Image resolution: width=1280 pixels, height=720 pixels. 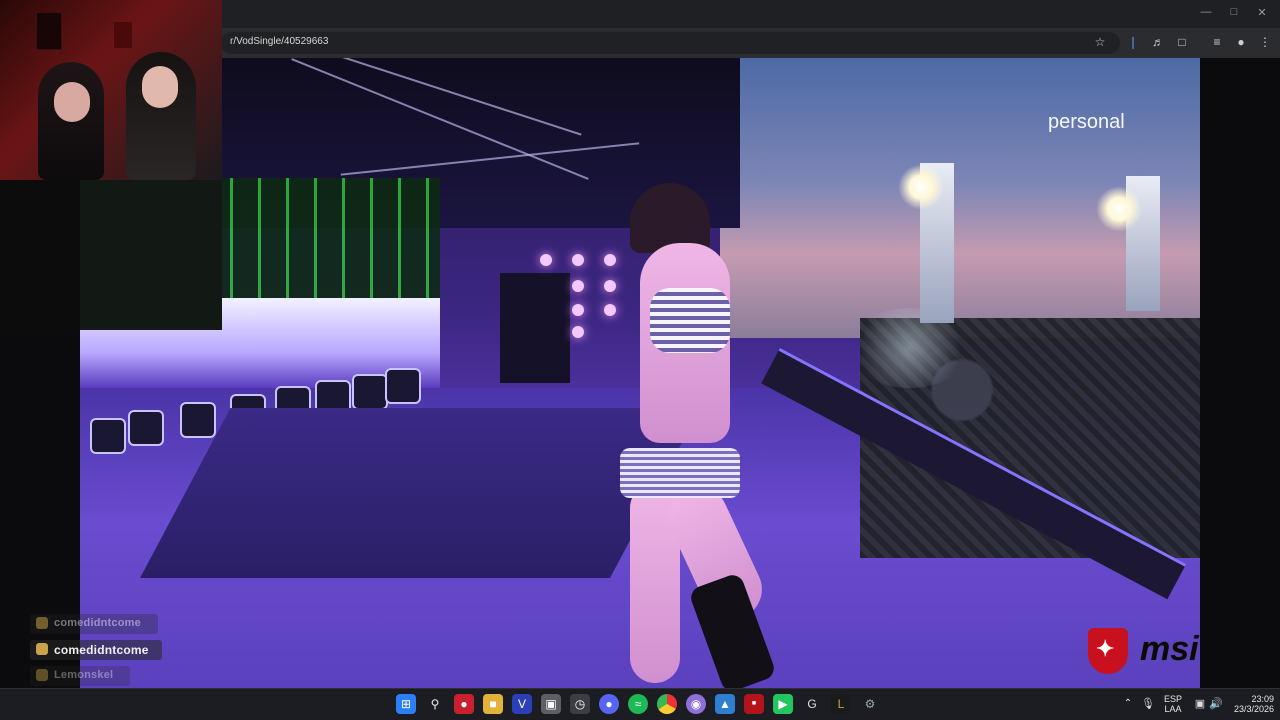 I want to click on maximize-button: □, so click(x=1234, y=12).